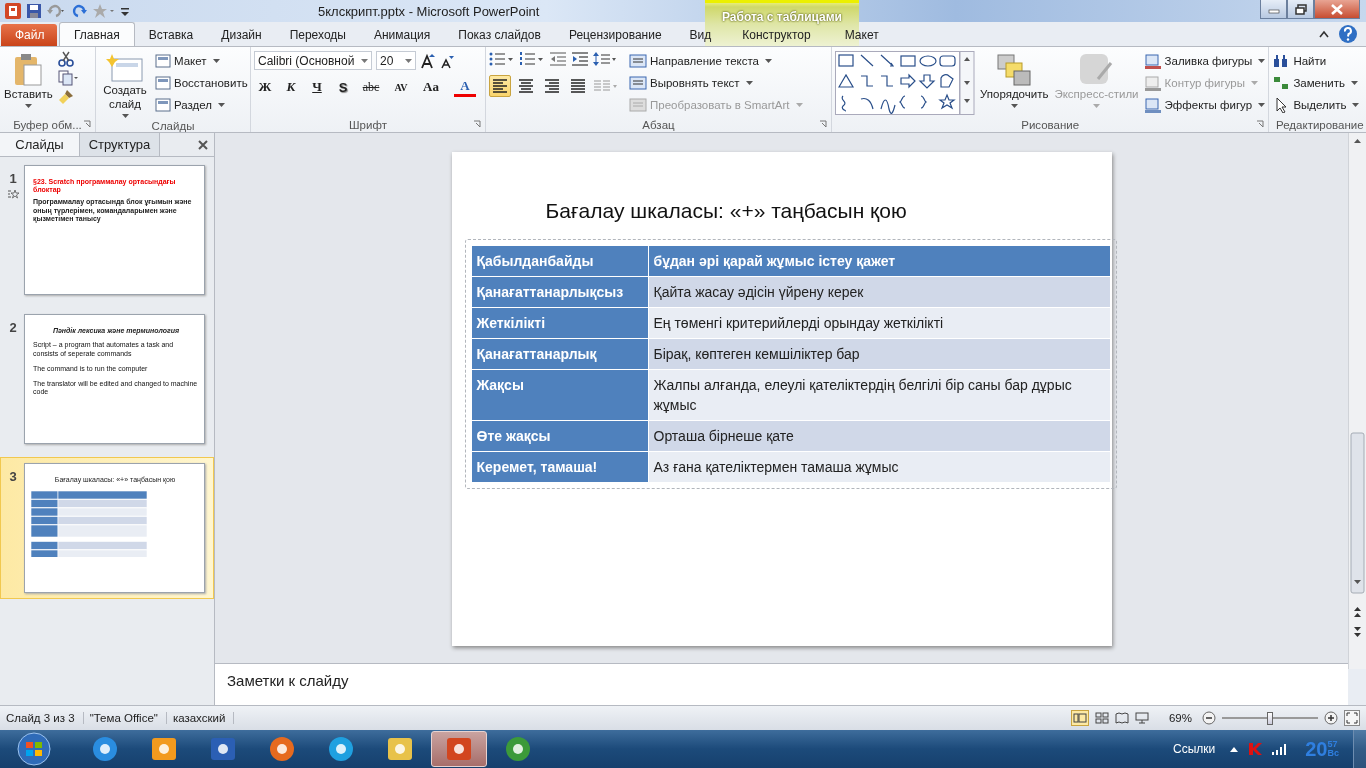 This screenshot has height=768, width=1366. What do you see at coordinates (879, 436) in the screenshot?
I see `table-cell: Орташа бірнеше қате` at bounding box center [879, 436].